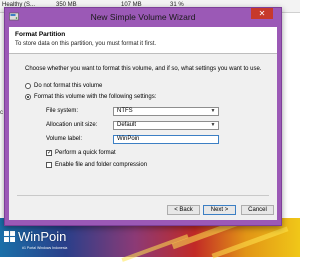 The width and height of the screenshot is (320, 262). What do you see at coordinates (125, 111) in the screenshot?
I see `file-system-value: NTFS` at bounding box center [125, 111].